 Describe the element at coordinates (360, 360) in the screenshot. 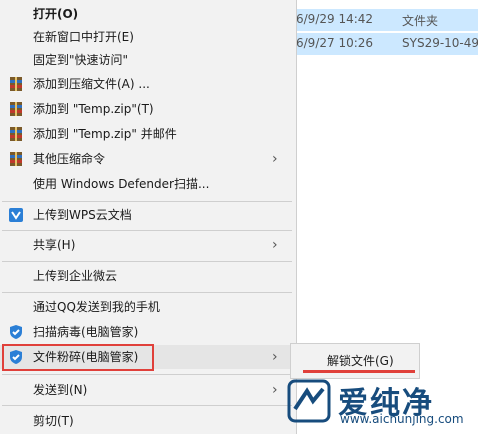

I see `submenu-item-unlock-file: 解锁文件(G)` at that location.